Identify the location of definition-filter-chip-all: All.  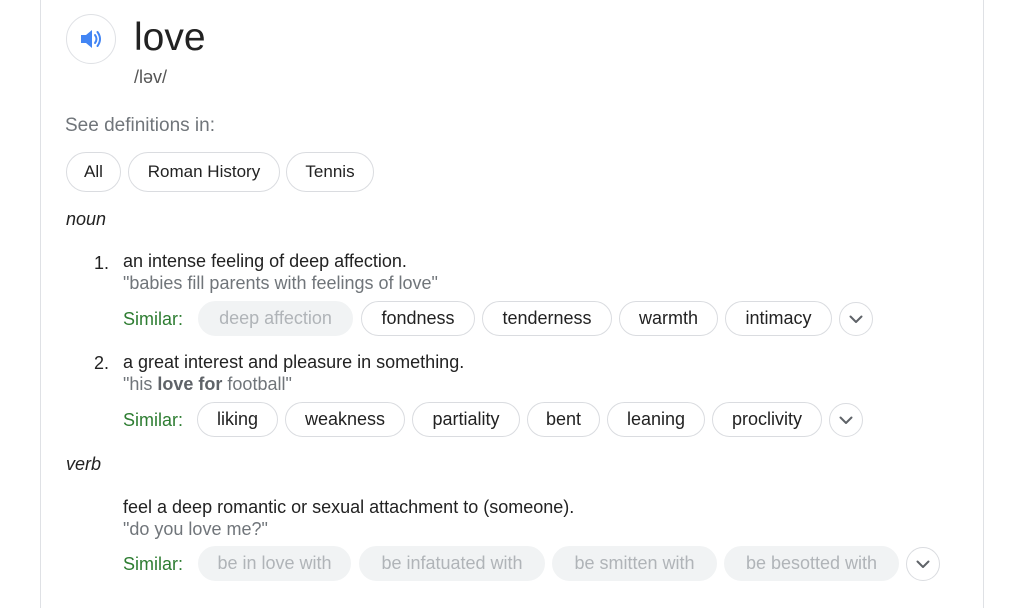
(93, 172).